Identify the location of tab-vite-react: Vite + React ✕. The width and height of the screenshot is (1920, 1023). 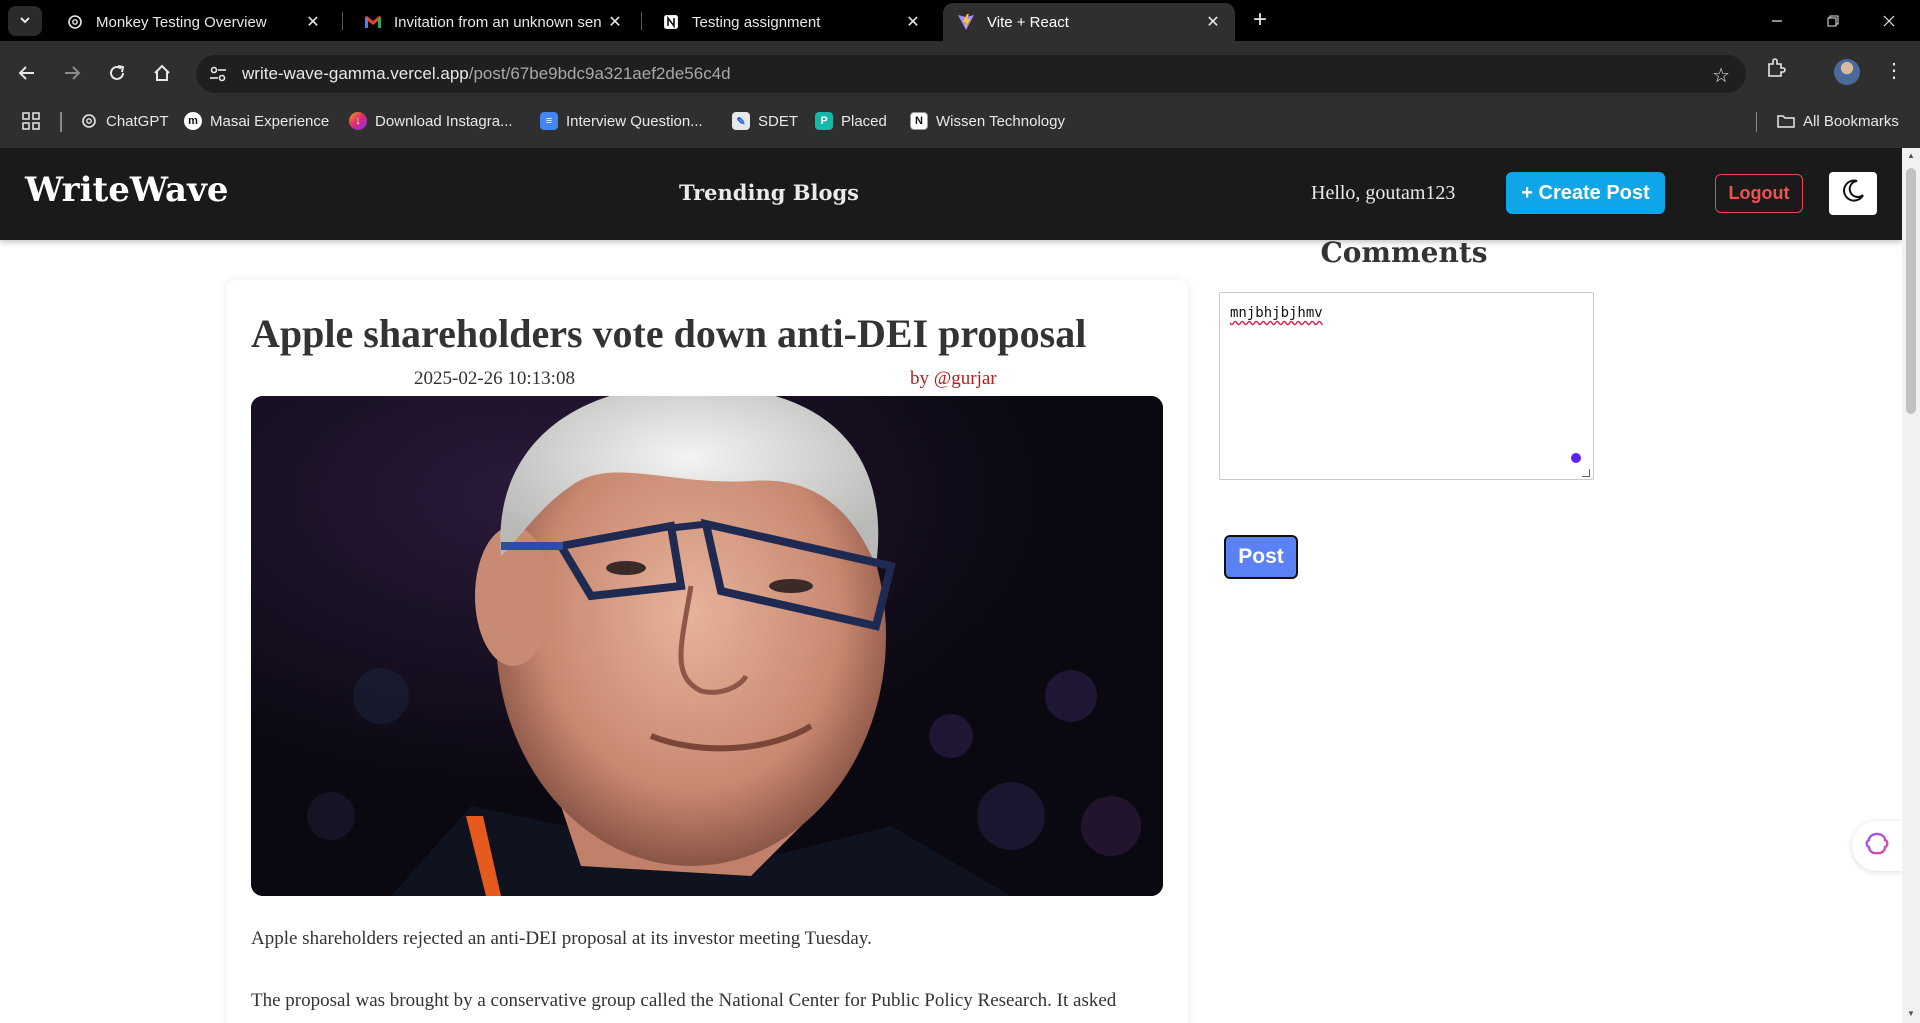
(1089, 22).